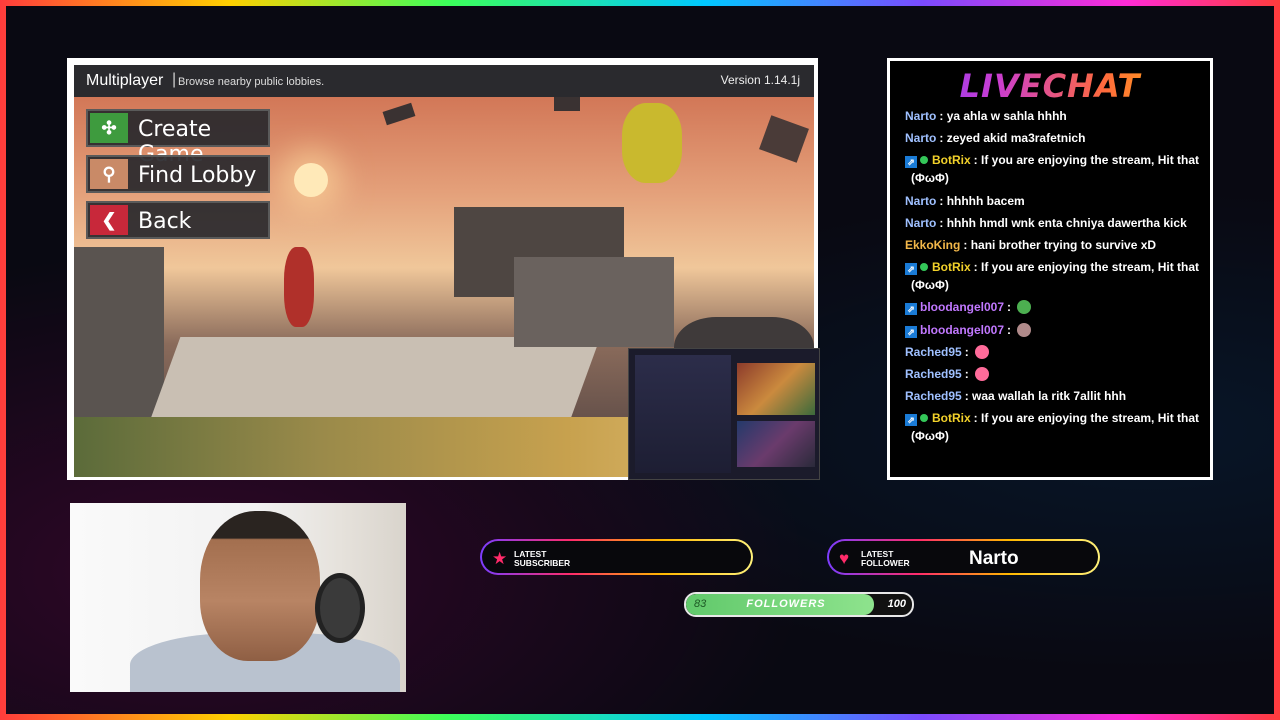  Describe the element at coordinates (1053, 201) in the screenshot. I see `chat-message: Narto: hhhhh bacem` at that location.